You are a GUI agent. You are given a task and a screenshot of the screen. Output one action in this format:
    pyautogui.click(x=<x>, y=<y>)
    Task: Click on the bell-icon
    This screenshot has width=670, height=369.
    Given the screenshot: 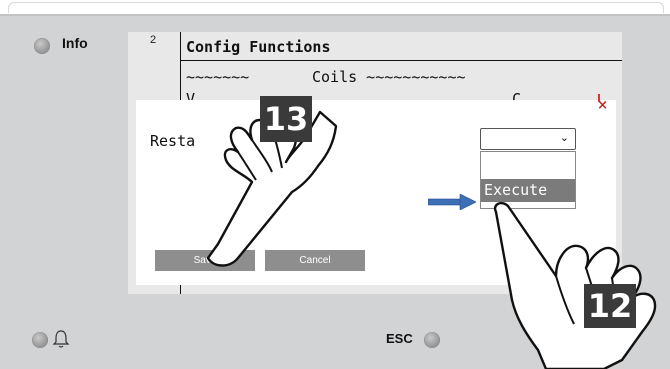 What is the action you would take?
    pyautogui.click(x=61, y=339)
    